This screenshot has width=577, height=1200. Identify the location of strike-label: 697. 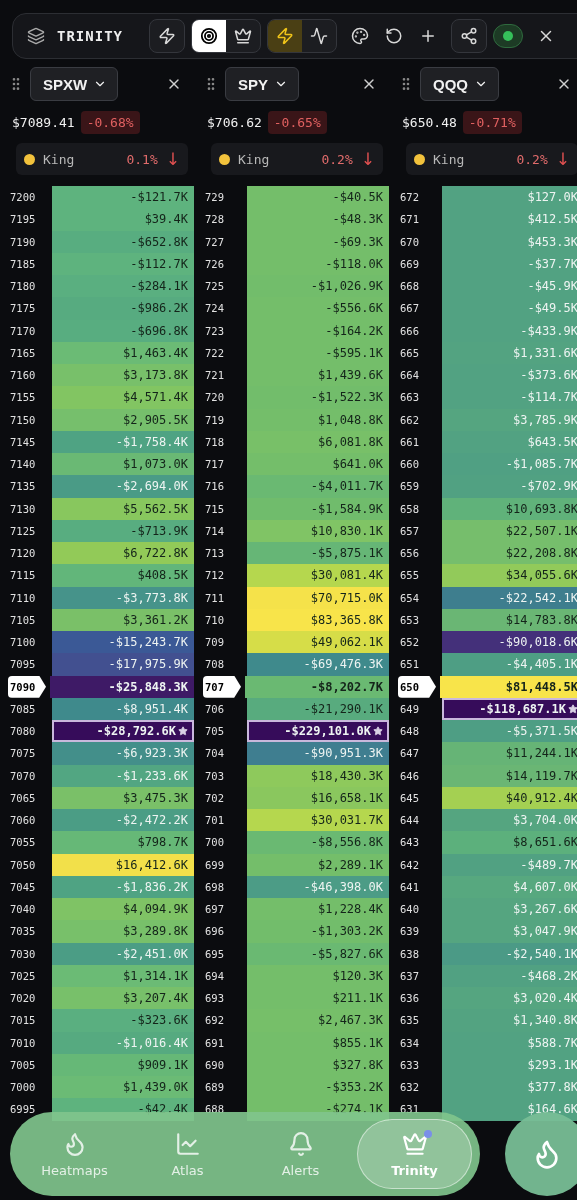
(214, 910).